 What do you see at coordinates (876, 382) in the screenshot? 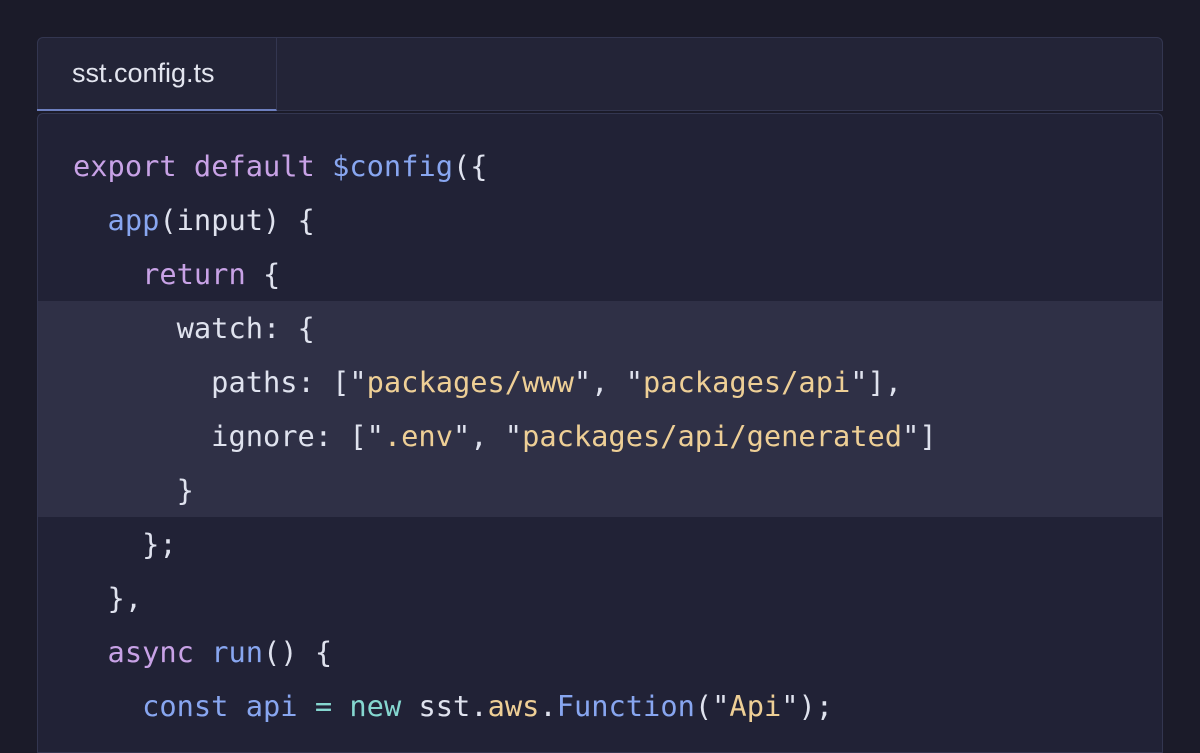
I see `code-token: "],` at bounding box center [876, 382].